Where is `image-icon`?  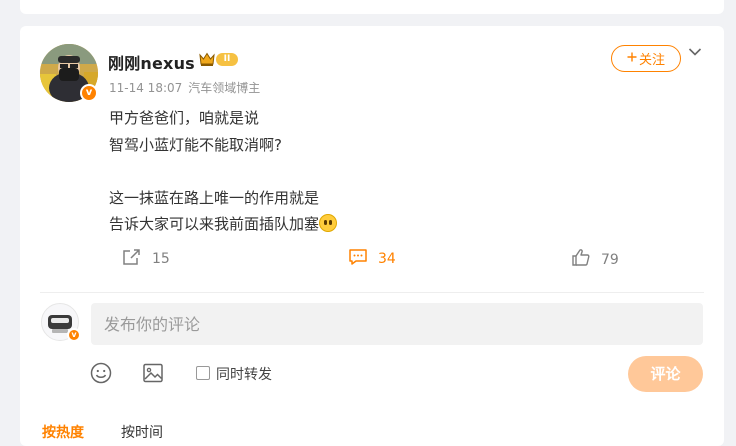
image-icon is located at coordinates (153, 375).